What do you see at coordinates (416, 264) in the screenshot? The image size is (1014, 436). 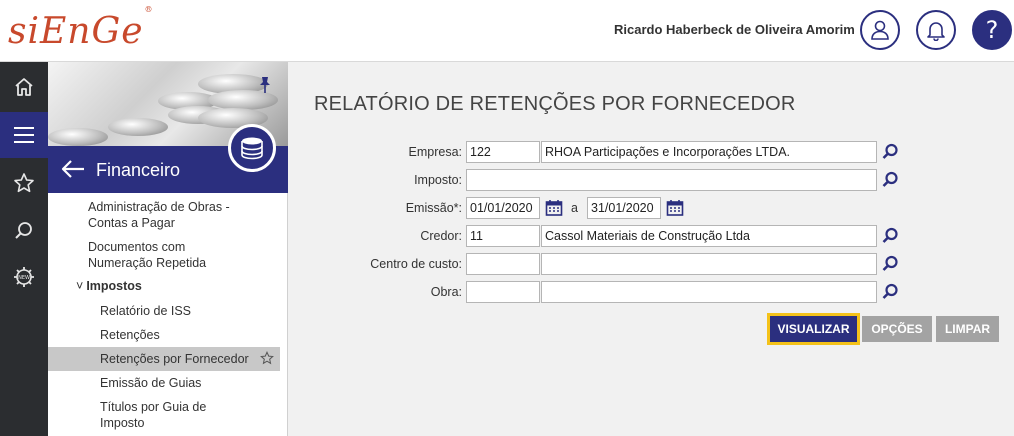 I see `centro-custo-label: Centro de custo:` at bounding box center [416, 264].